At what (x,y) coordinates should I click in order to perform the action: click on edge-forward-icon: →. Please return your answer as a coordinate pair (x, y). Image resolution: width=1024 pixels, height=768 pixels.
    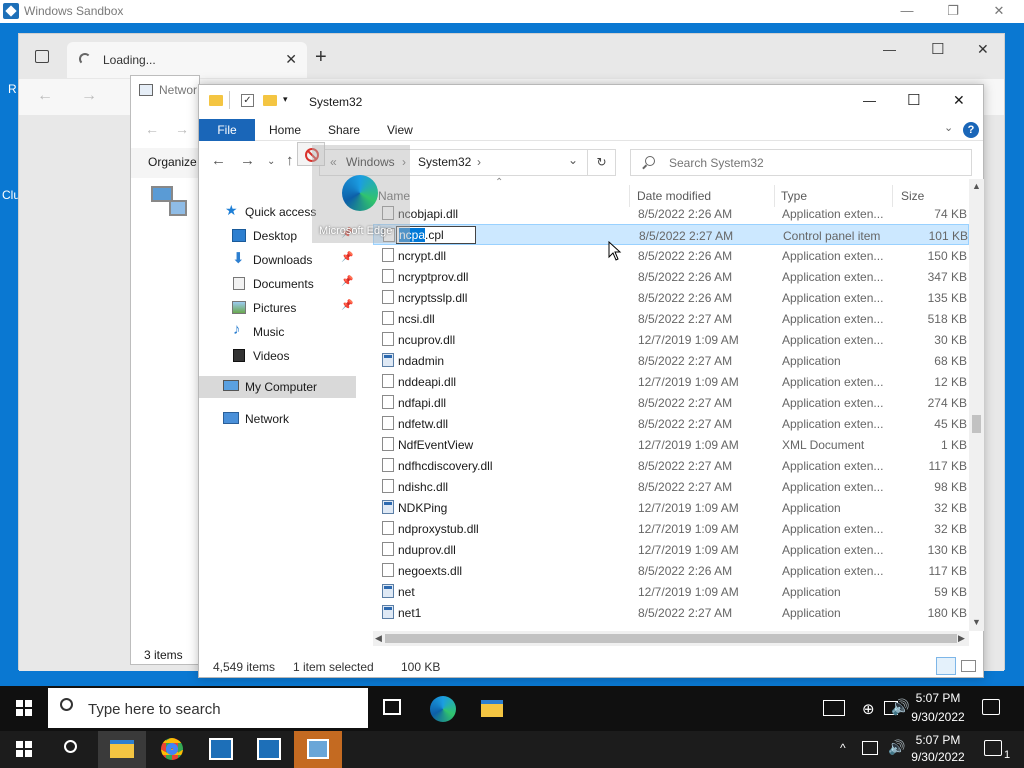
    Looking at the image, I should click on (89, 96).